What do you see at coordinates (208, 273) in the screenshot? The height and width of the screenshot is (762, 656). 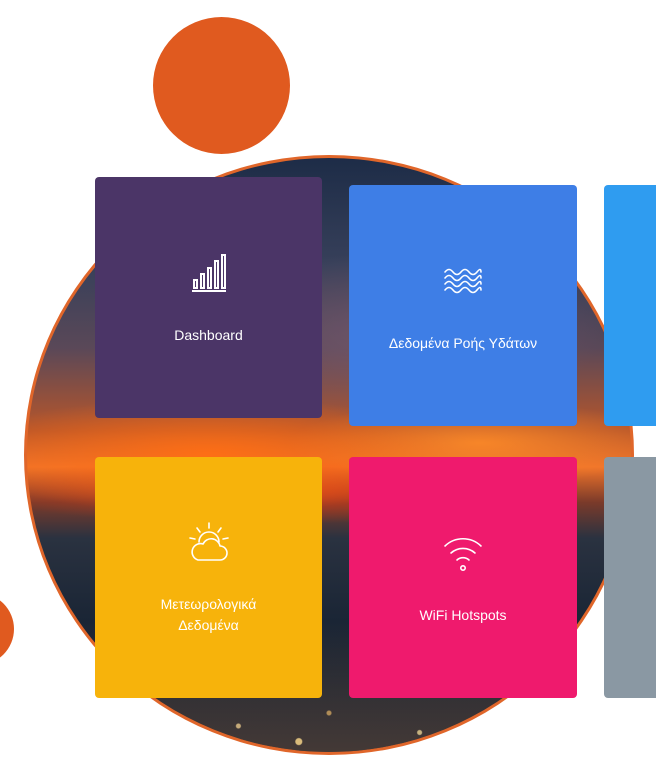 I see `bar-chart-icon` at bounding box center [208, 273].